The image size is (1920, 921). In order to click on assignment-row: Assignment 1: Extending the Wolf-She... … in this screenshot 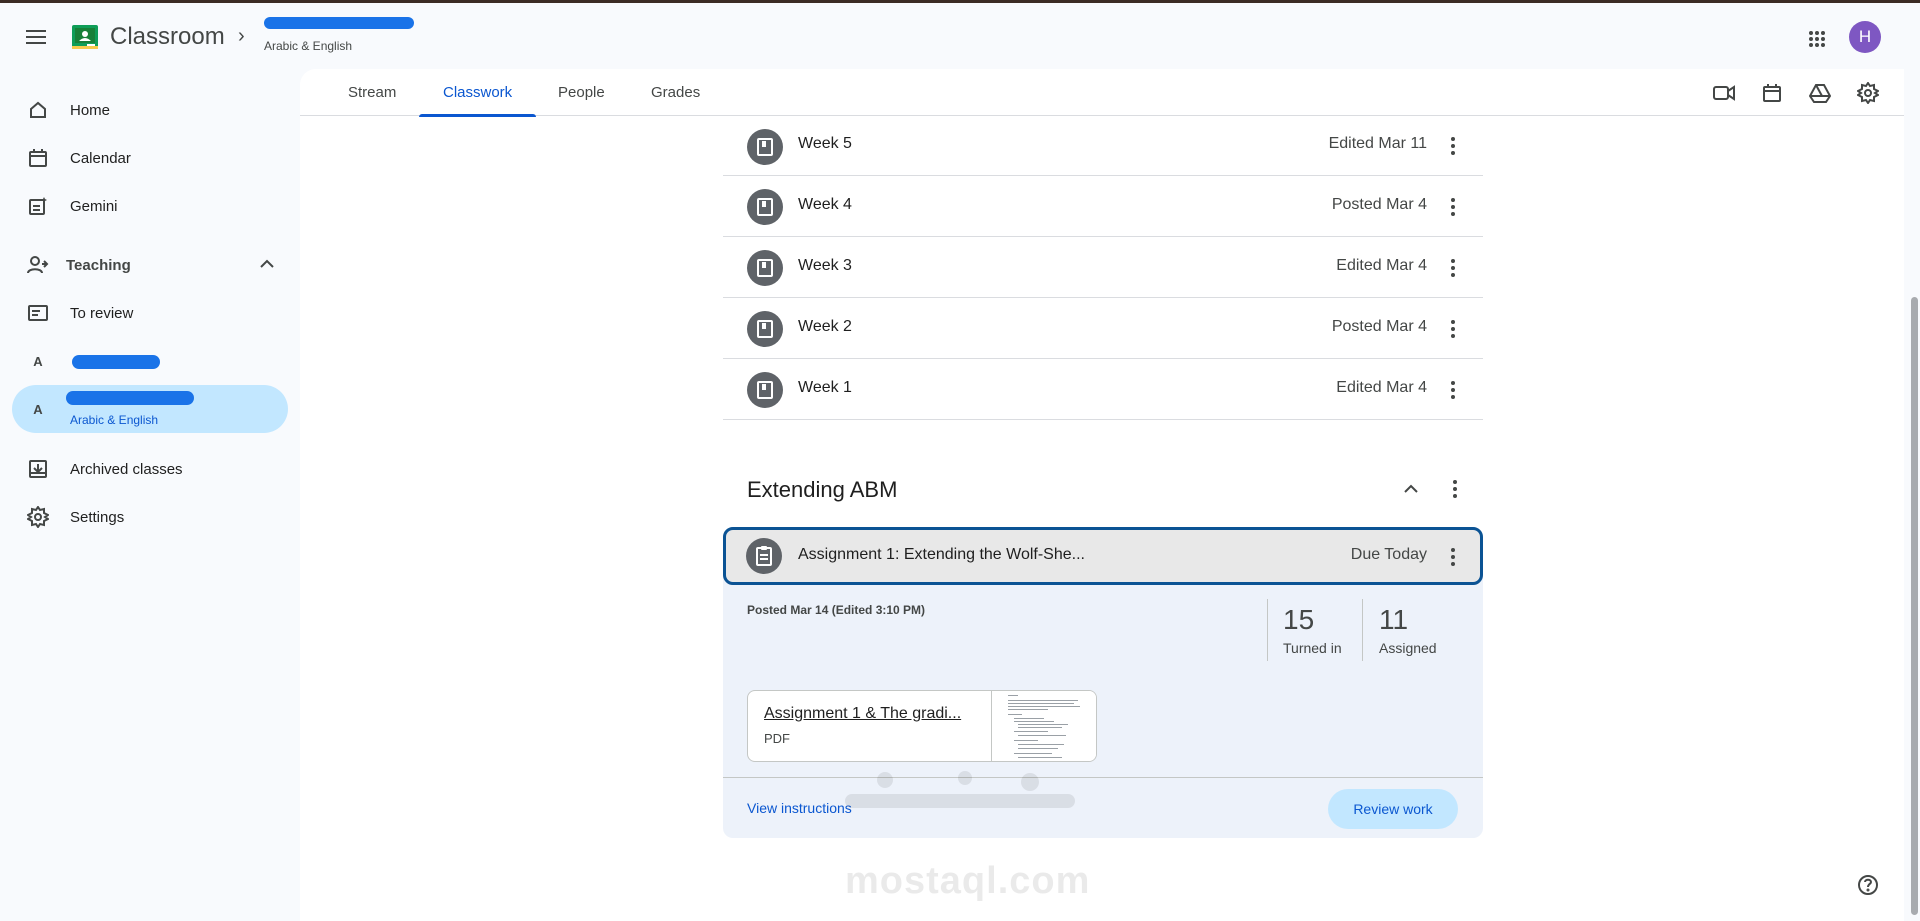, I will do `click(1103, 556)`.